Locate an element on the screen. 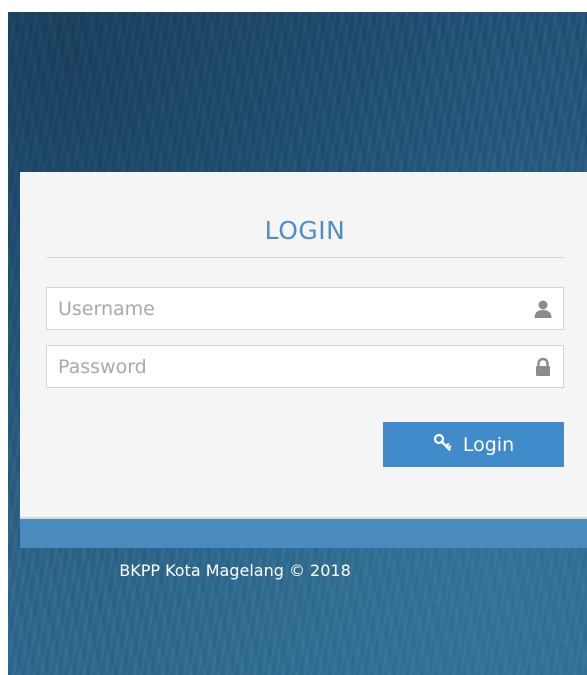 Image resolution: width=587 pixels, height=675 pixels. username-input is located at coordinates (305, 308).